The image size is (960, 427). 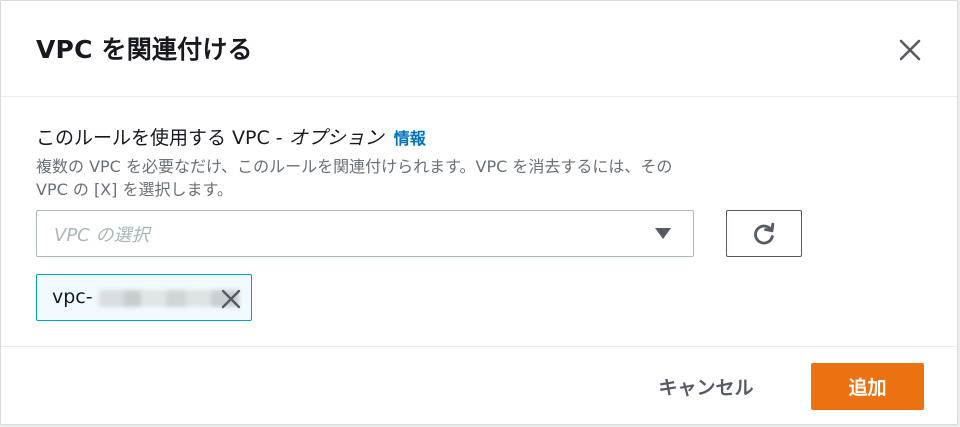 I want to click on vpc-select-placeholder: VPC の選択, so click(x=102, y=235).